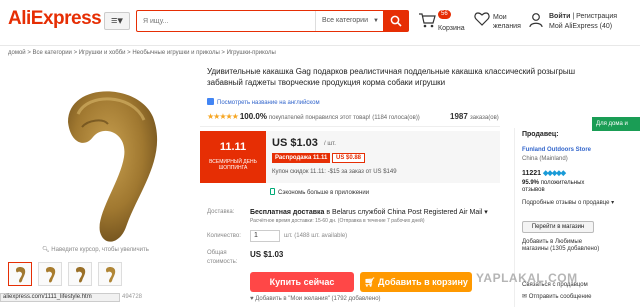  Describe the element at coordinates (253, 116) in the screenshot. I see `rating-percent: 100.0%` at that location.